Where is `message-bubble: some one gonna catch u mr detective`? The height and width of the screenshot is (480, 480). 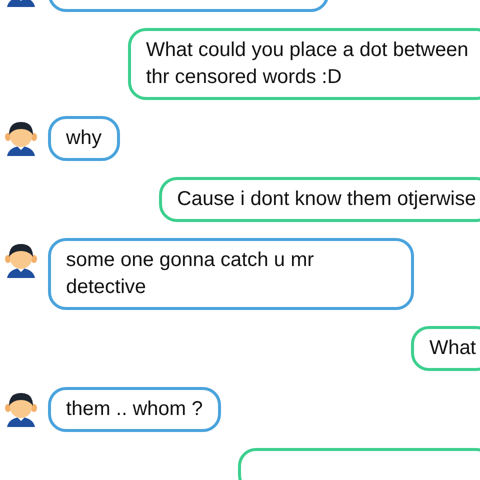 message-bubble: some one gonna catch u mr detective is located at coordinates (231, 274).